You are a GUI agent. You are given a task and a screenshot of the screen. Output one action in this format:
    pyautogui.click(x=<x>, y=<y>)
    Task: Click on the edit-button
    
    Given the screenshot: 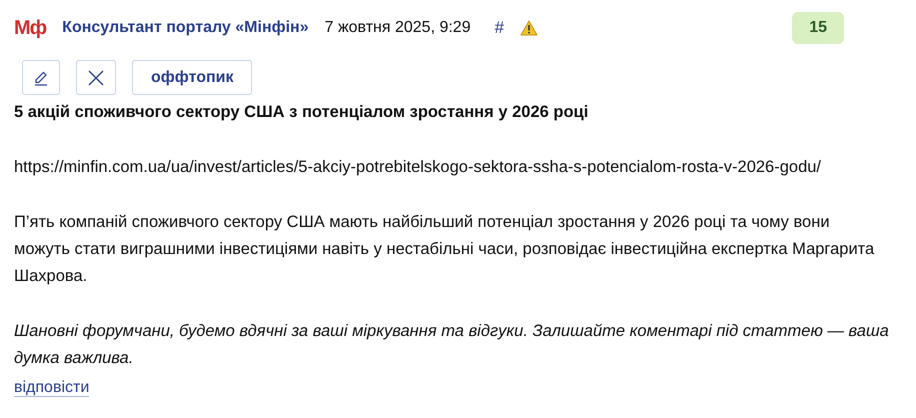 What is the action you would take?
    pyautogui.click(x=41, y=77)
    